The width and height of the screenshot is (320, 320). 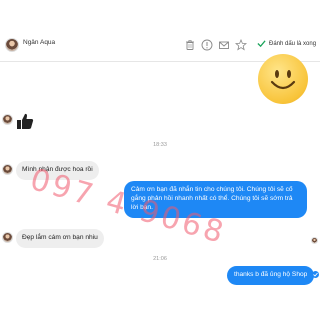 I want to click on mark-done-button: Đánh dấu là xong, so click(x=286, y=43).